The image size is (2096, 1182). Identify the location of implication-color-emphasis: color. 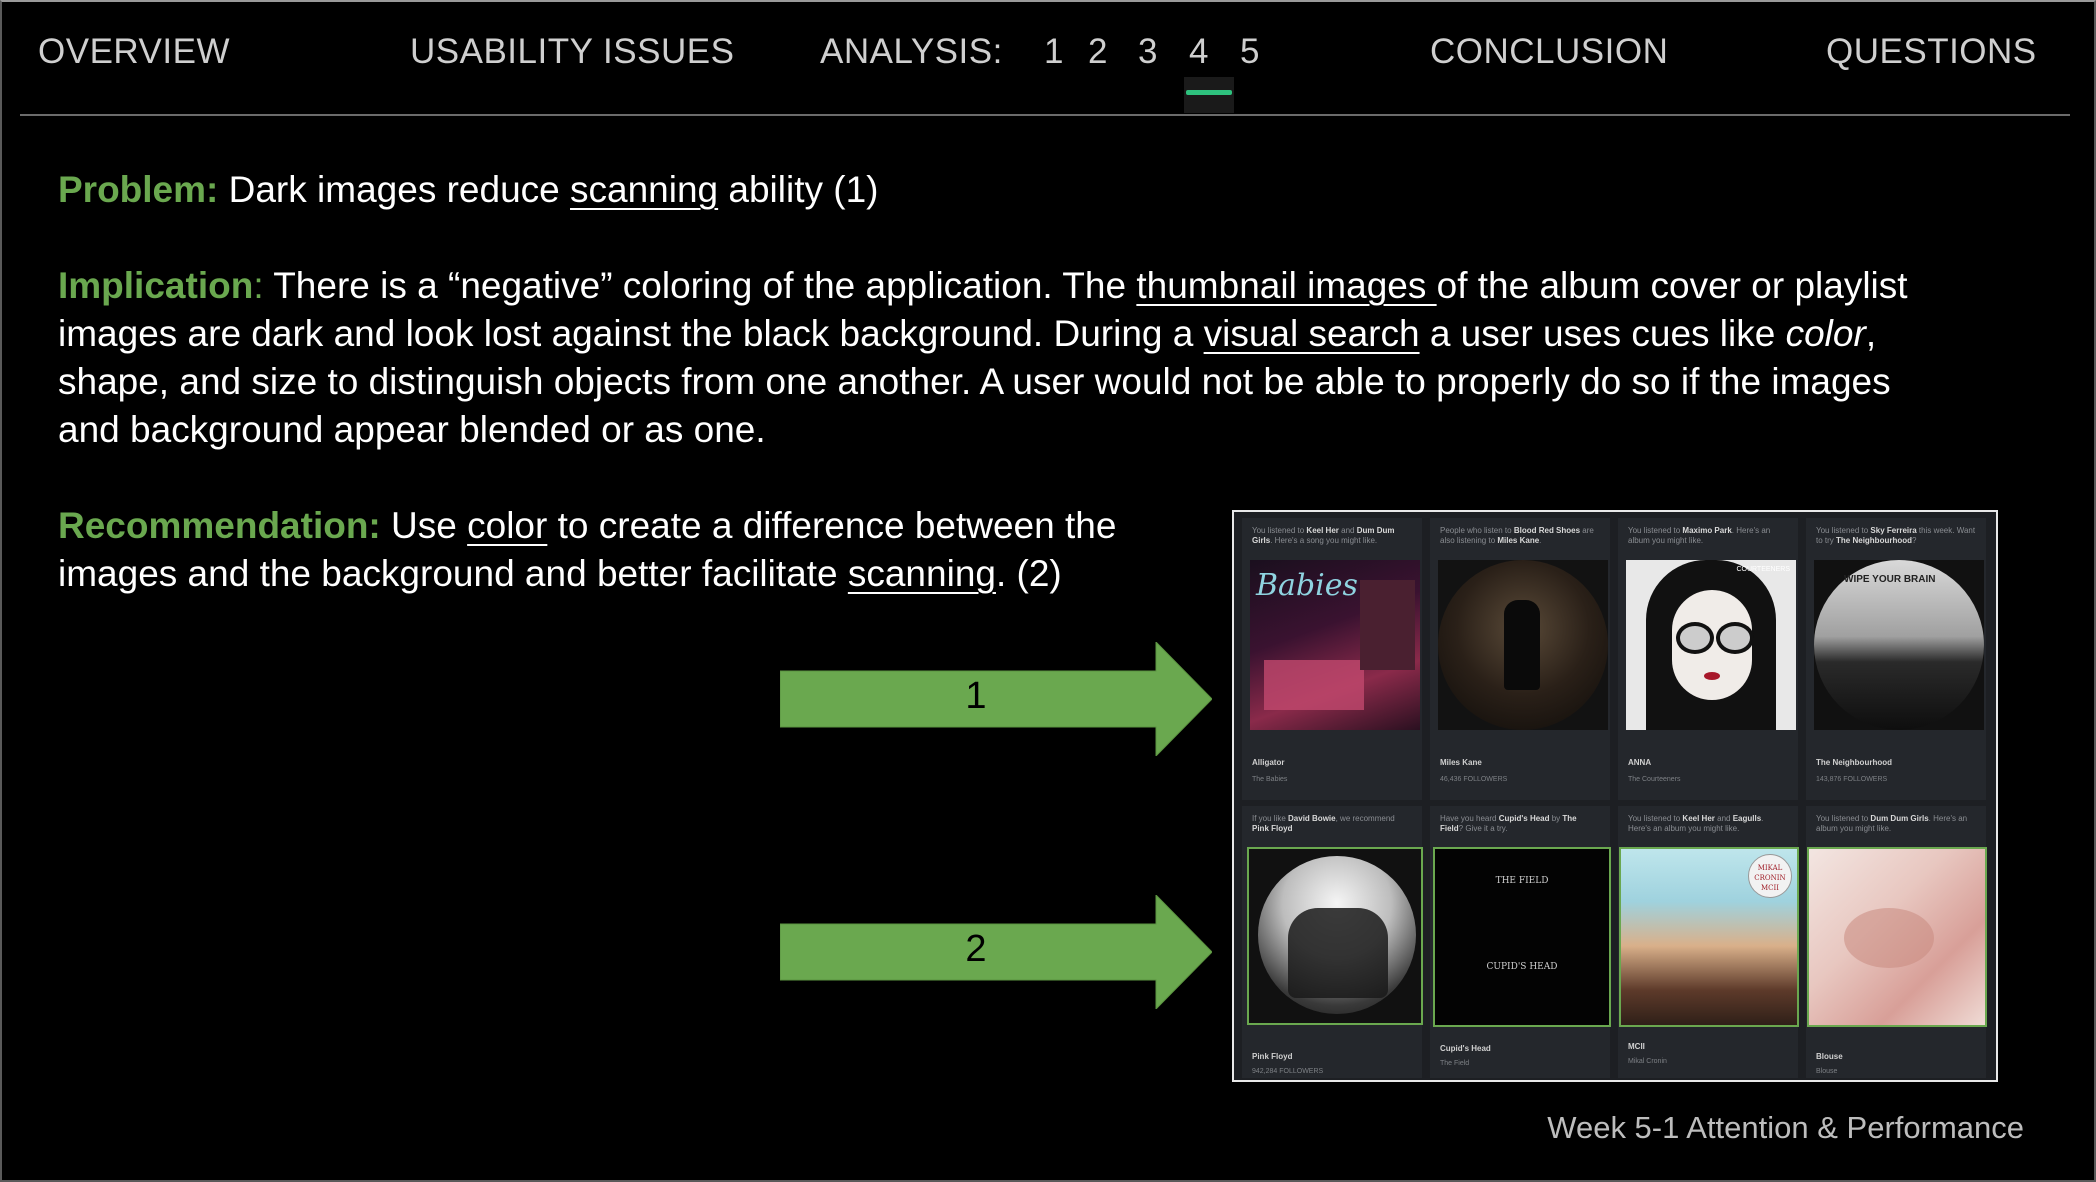
(1825, 333).